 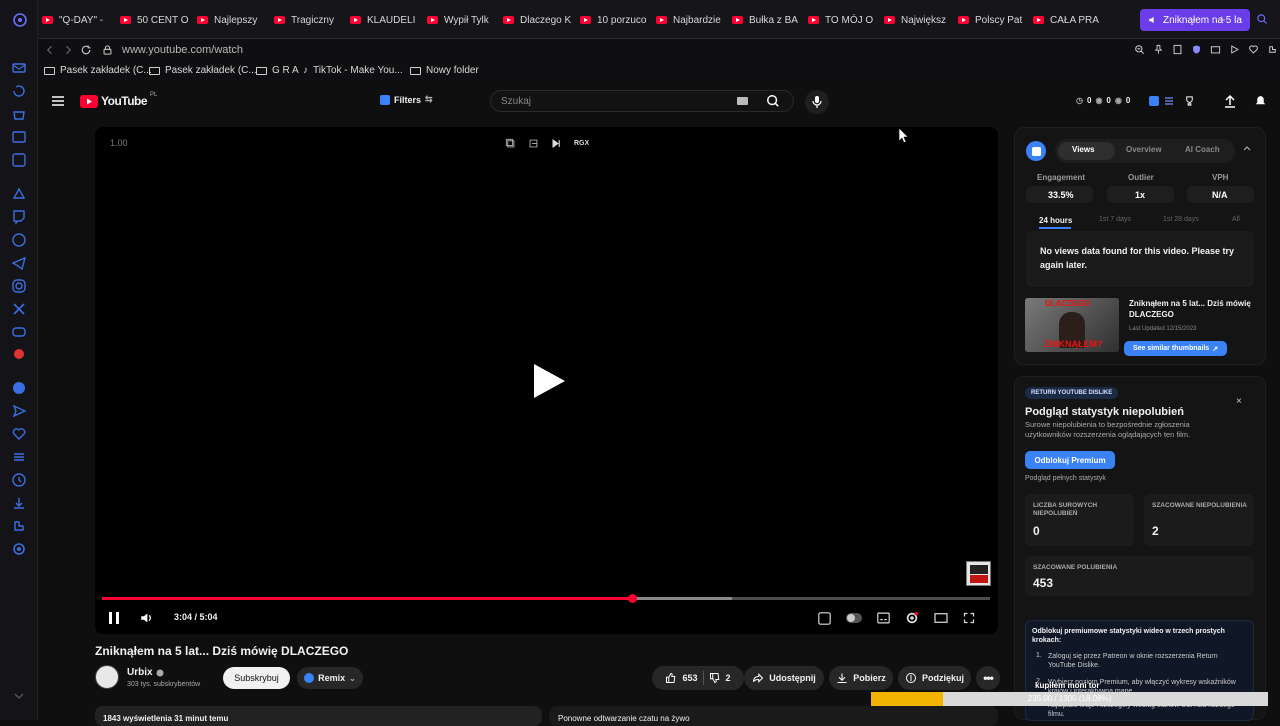 I want to click on browser-tab: Dlaczego K, so click(x=539, y=20).